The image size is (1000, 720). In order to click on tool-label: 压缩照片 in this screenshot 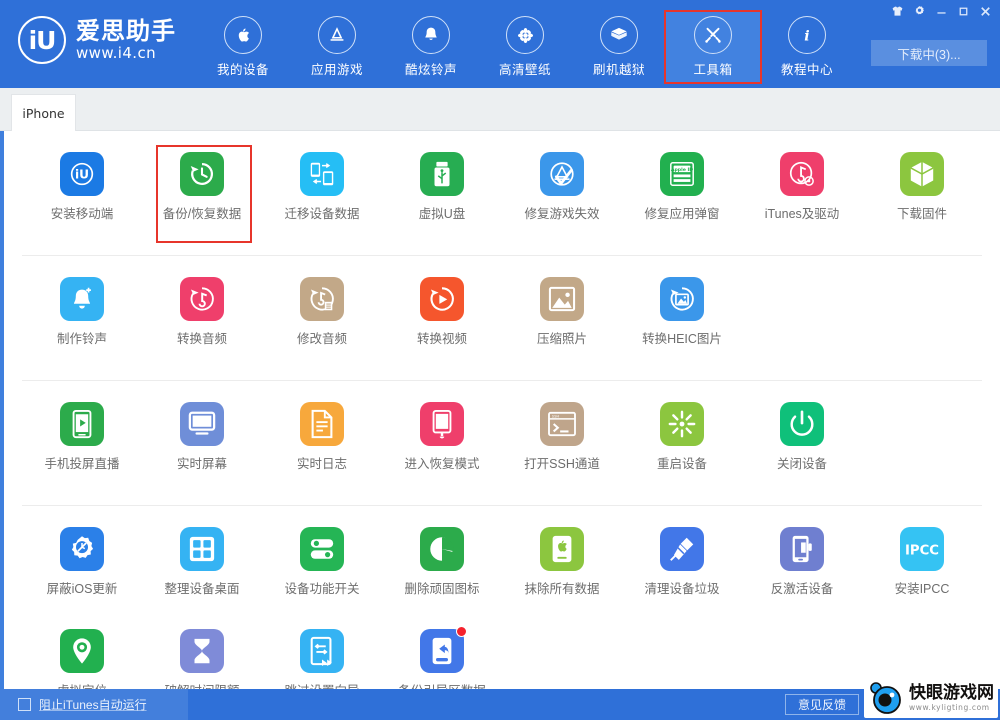, I will do `click(561, 339)`.